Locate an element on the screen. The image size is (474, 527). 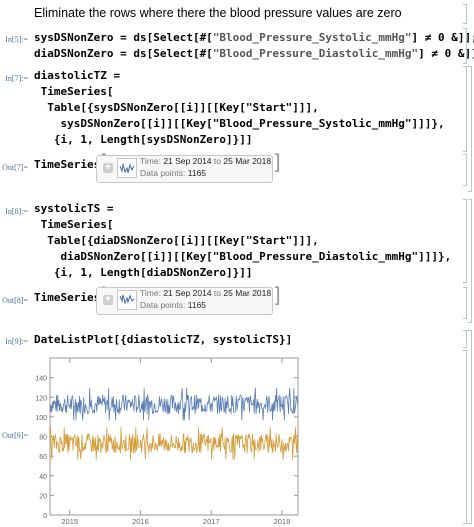
y-tick-label: 120 is located at coordinates (41, 398).